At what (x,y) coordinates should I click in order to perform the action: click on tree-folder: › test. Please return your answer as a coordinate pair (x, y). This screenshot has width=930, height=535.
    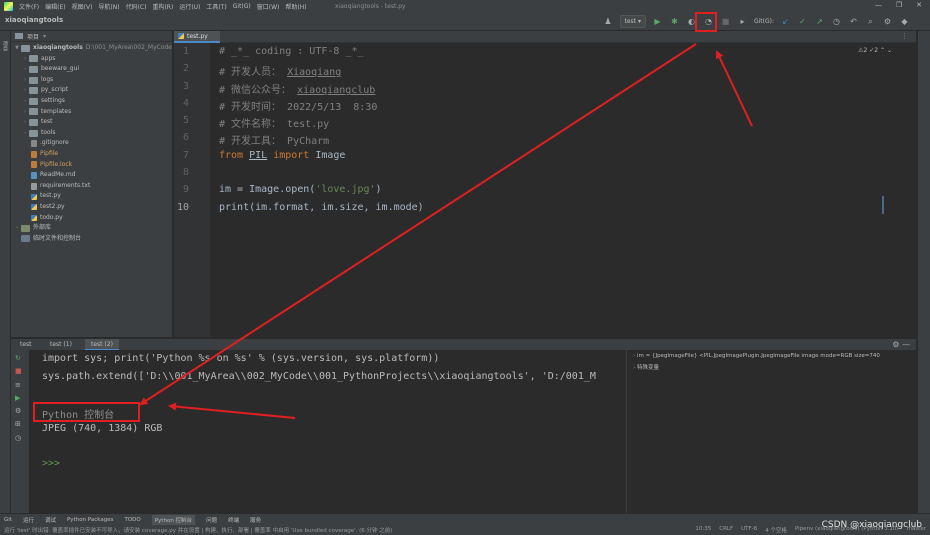
    Looking at the image, I should click on (91, 122).